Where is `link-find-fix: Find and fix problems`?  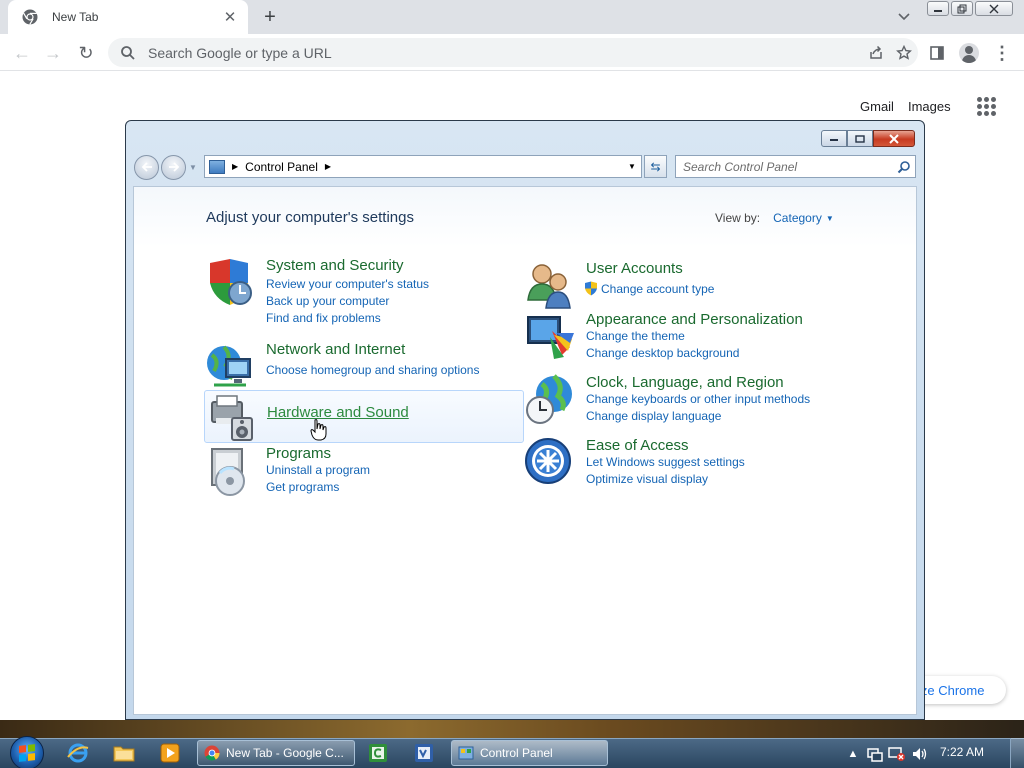 link-find-fix: Find and fix problems is located at coordinates (323, 318).